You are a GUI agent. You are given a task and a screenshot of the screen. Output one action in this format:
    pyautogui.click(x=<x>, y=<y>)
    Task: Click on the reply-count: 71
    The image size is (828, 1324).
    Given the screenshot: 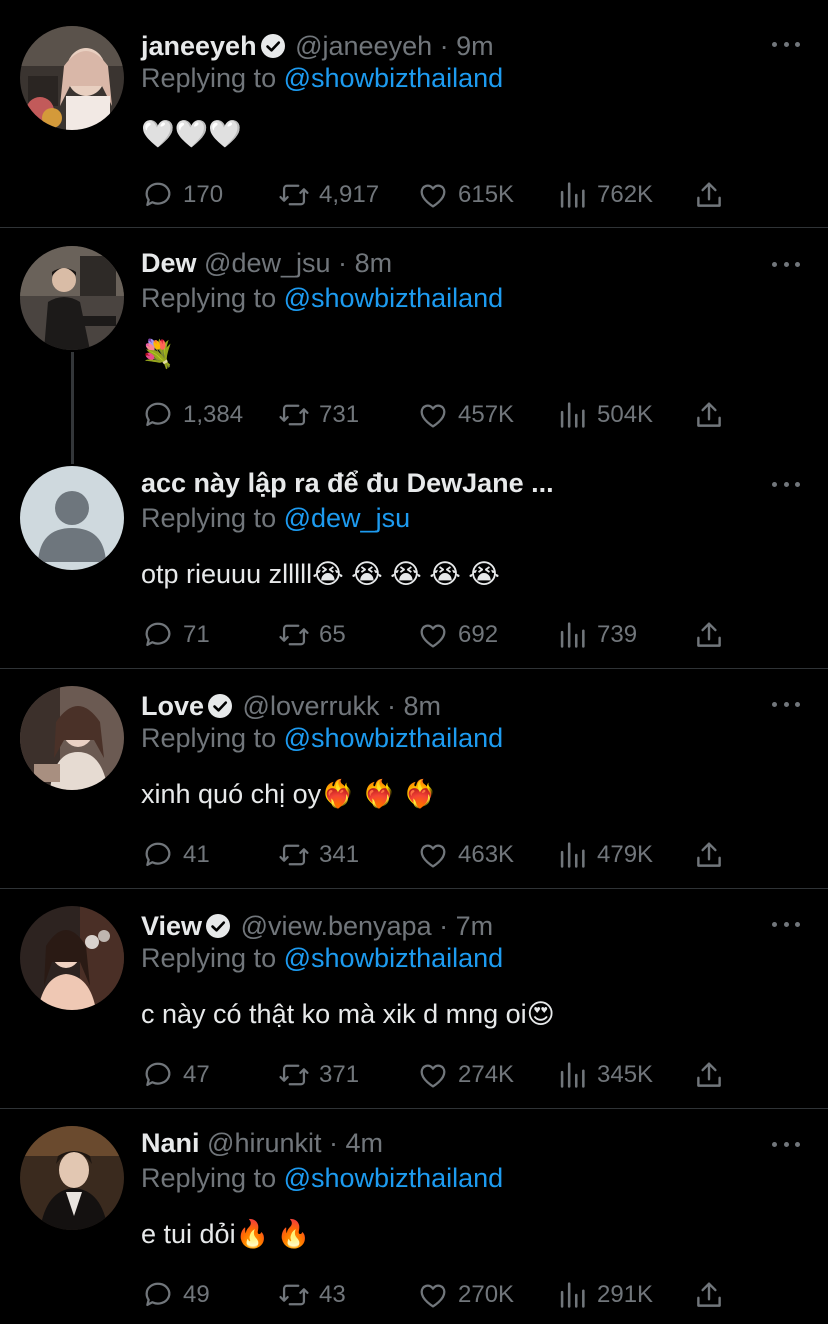 What is the action you would take?
    pyautogui.click(x=196, y=634)
    